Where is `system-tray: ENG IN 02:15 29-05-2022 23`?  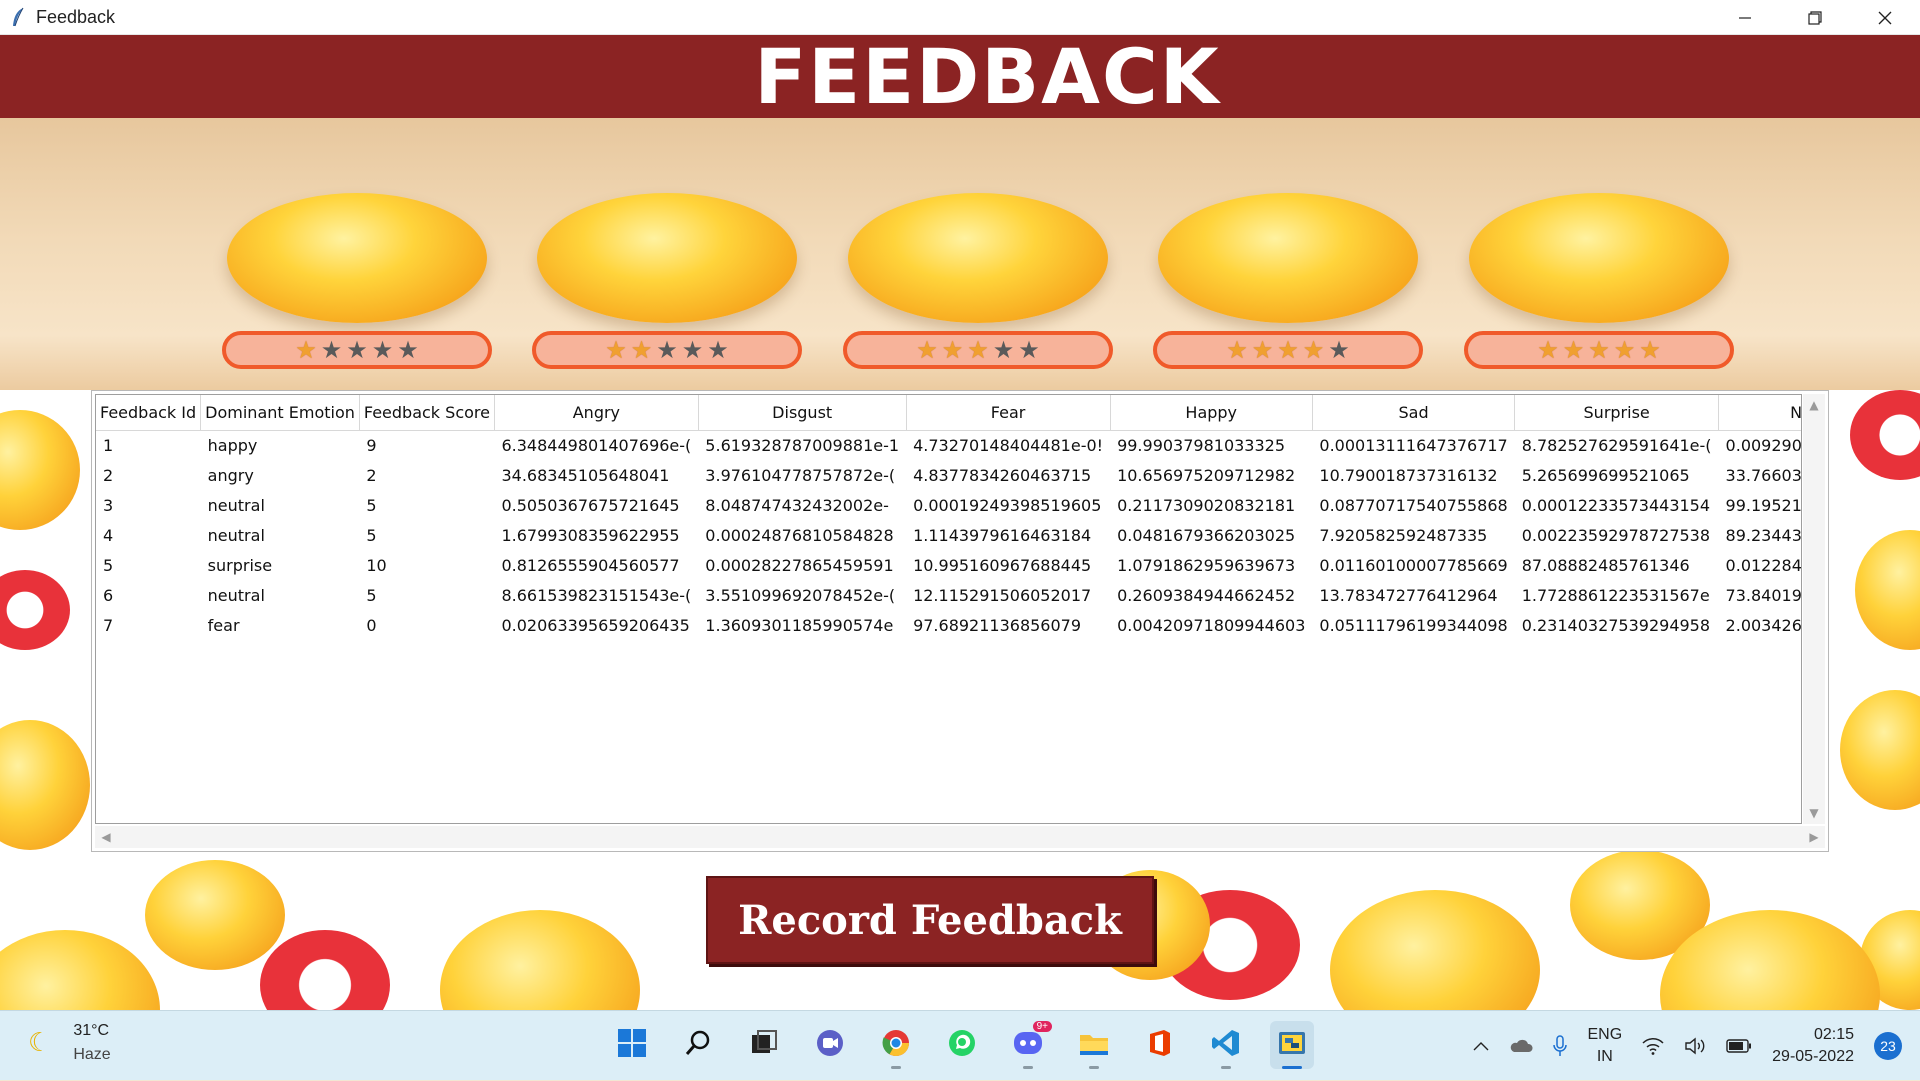 system-tray: ENG IN 02:15 29-05-2022 23 is located at coordinates (1691, 1046).